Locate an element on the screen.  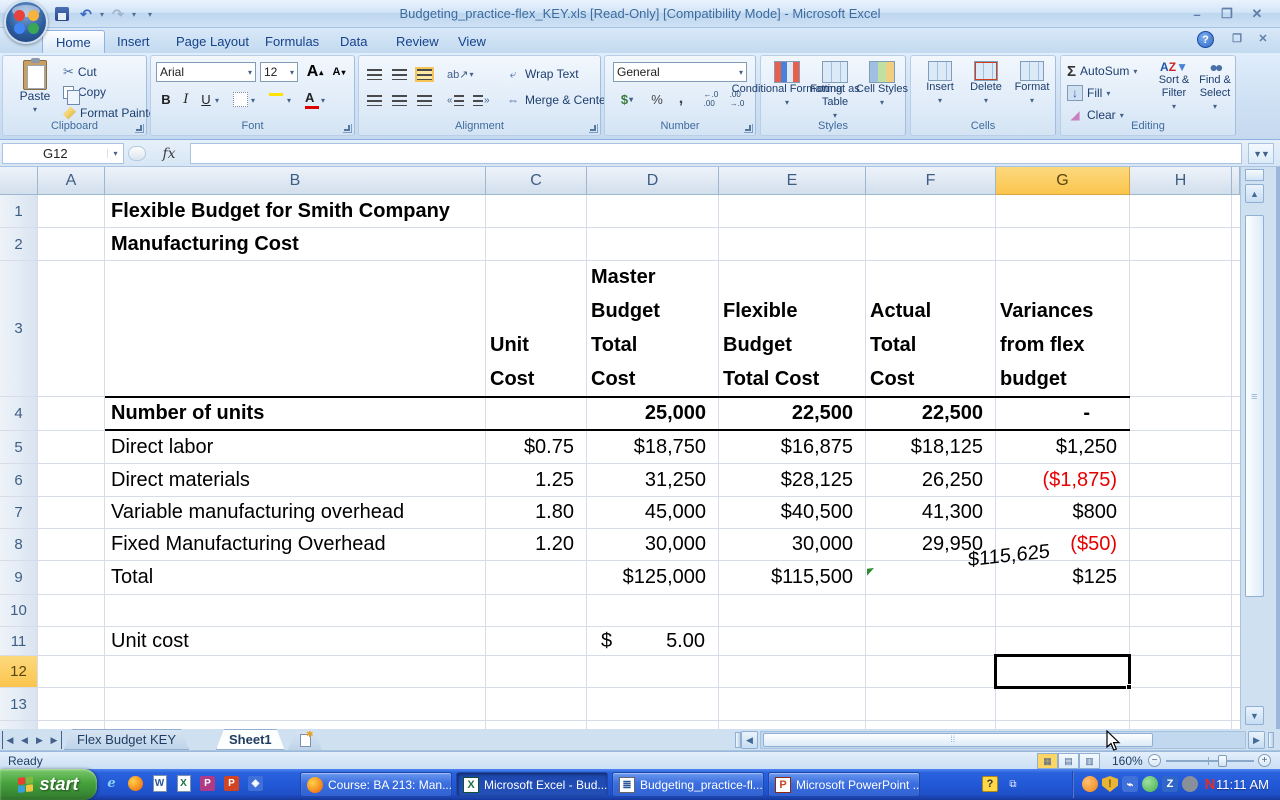
fill-button: ↓ Fill ▾ is located at coordinates (1088, 93).